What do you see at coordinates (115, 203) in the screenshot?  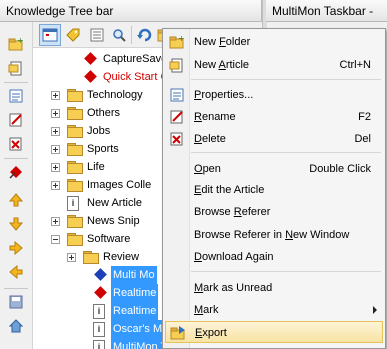 I see `tree-item-label: New Article` at bounding box center [115, 203].